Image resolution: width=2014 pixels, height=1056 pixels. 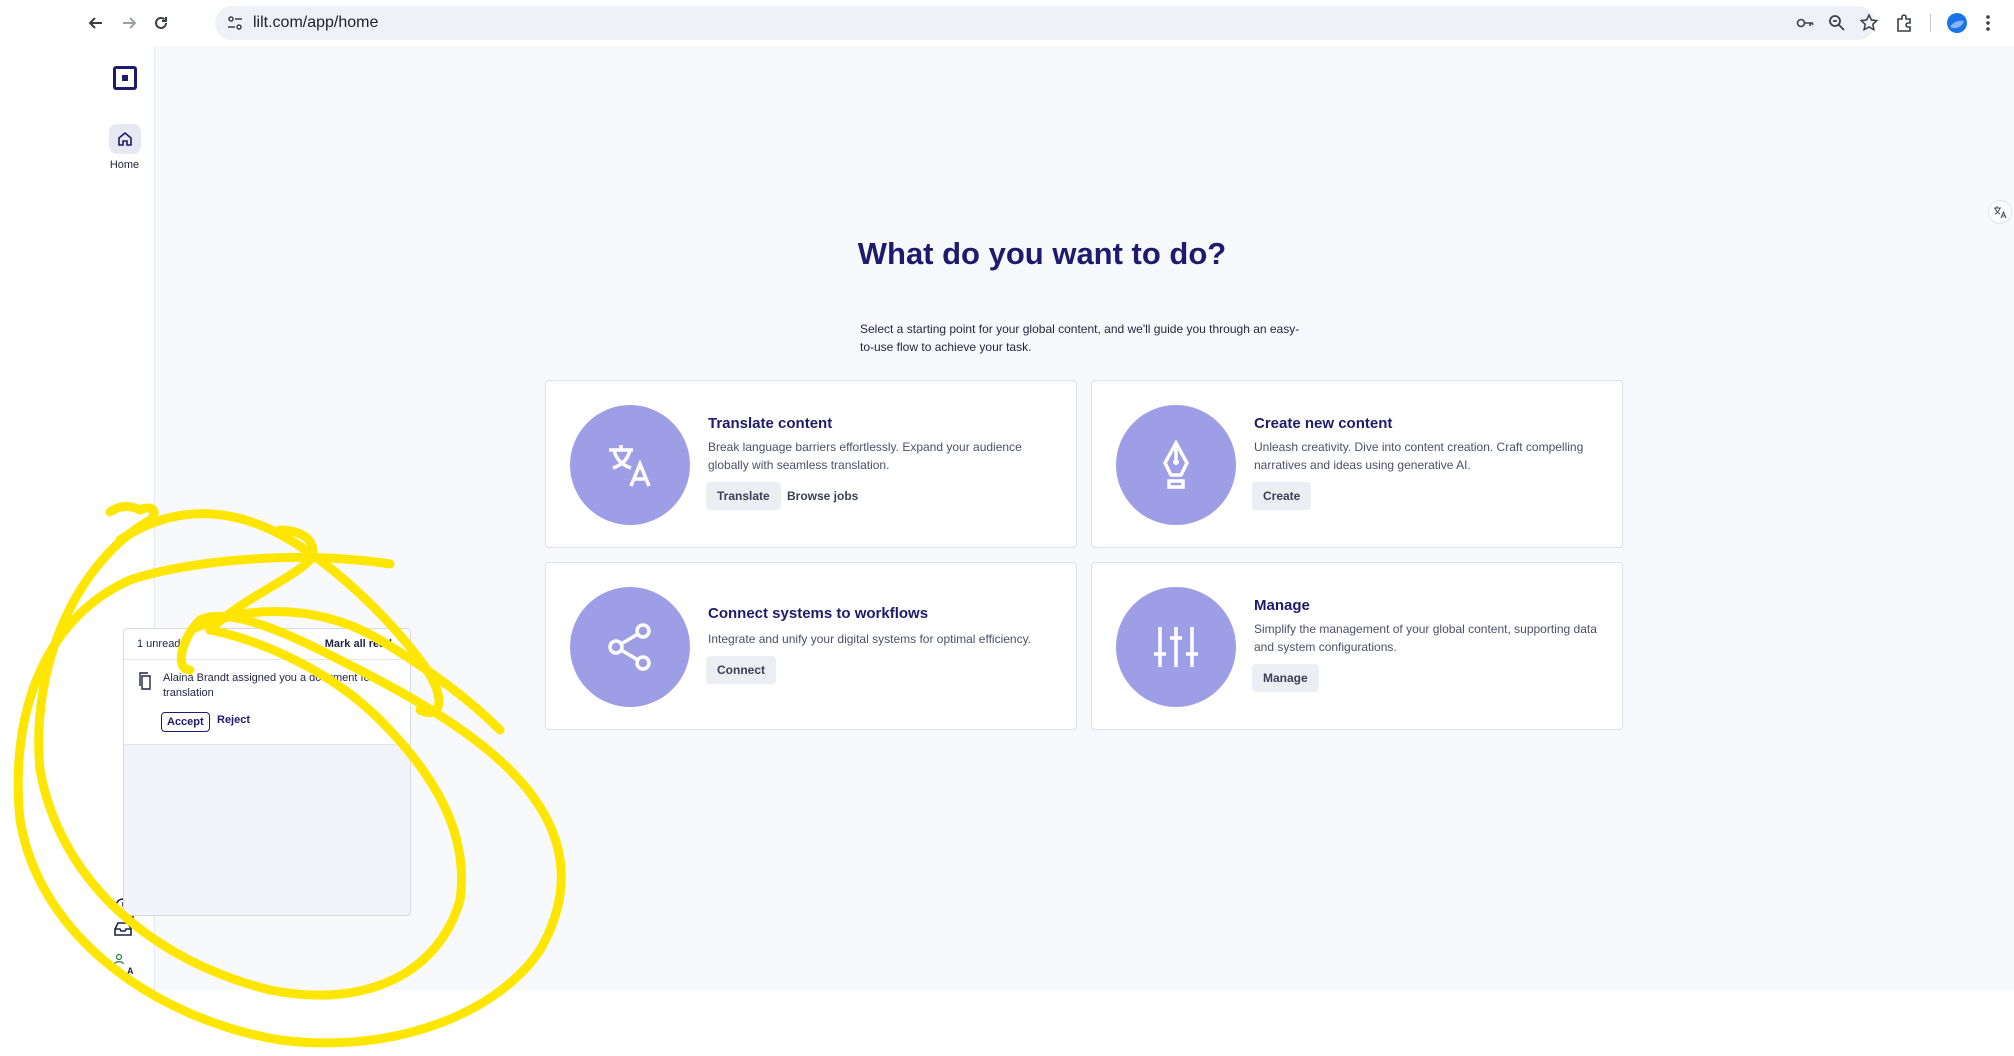 What do you see at coordinates (630, 647) in the screenshot?
I see `share-icon` at bounding box center [630, 647].